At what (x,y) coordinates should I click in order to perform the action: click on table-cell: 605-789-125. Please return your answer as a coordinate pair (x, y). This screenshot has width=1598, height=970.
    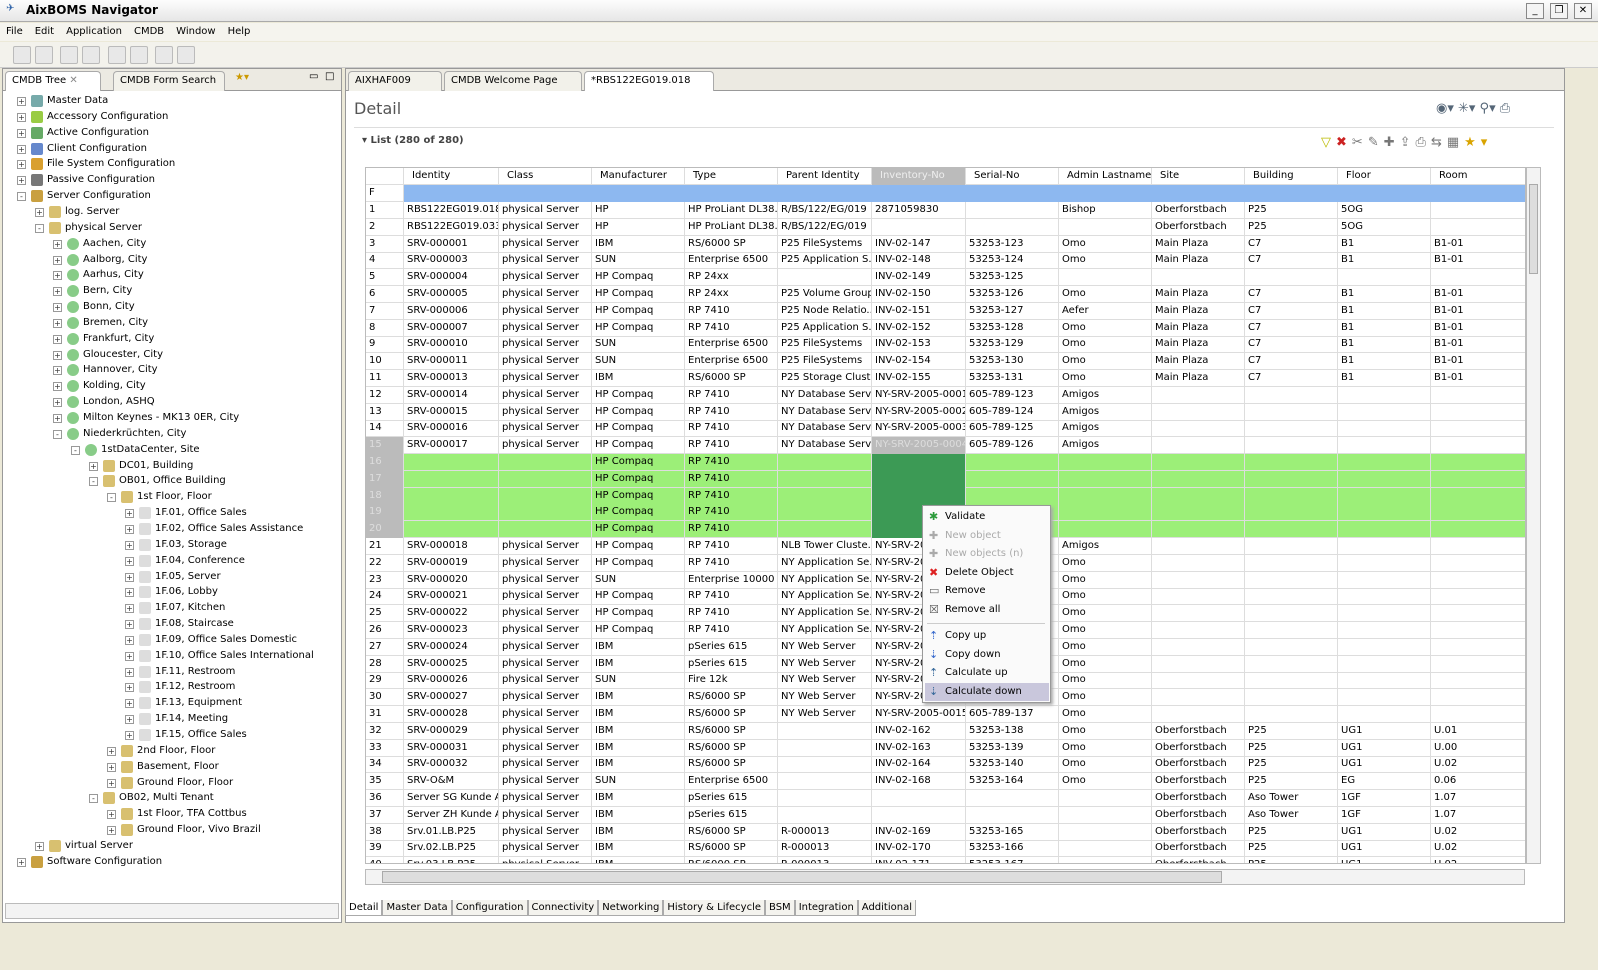
    Looking at the image, I should click on (1012, 429).